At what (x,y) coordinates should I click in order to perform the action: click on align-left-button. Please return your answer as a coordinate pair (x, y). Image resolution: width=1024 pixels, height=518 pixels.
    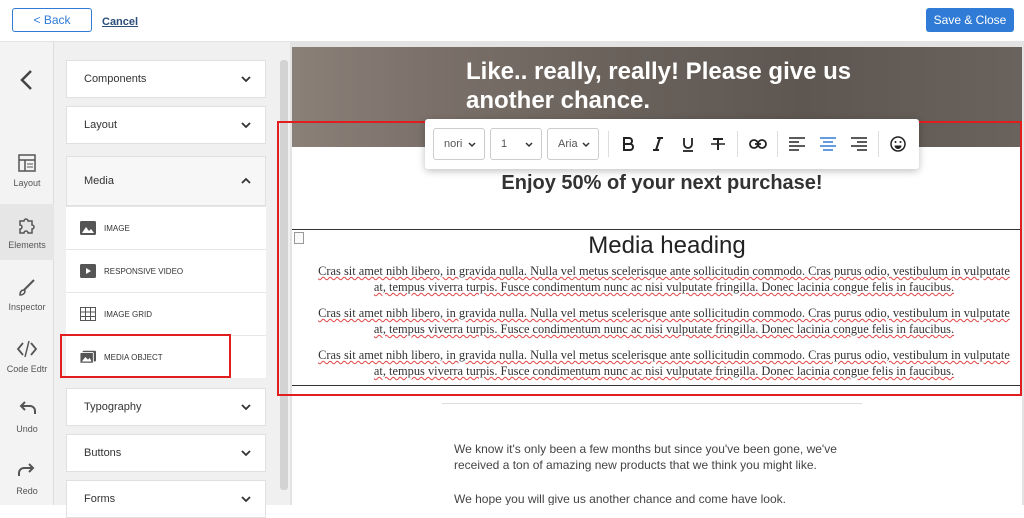
    Looking at the image, I should click on (797, 144).